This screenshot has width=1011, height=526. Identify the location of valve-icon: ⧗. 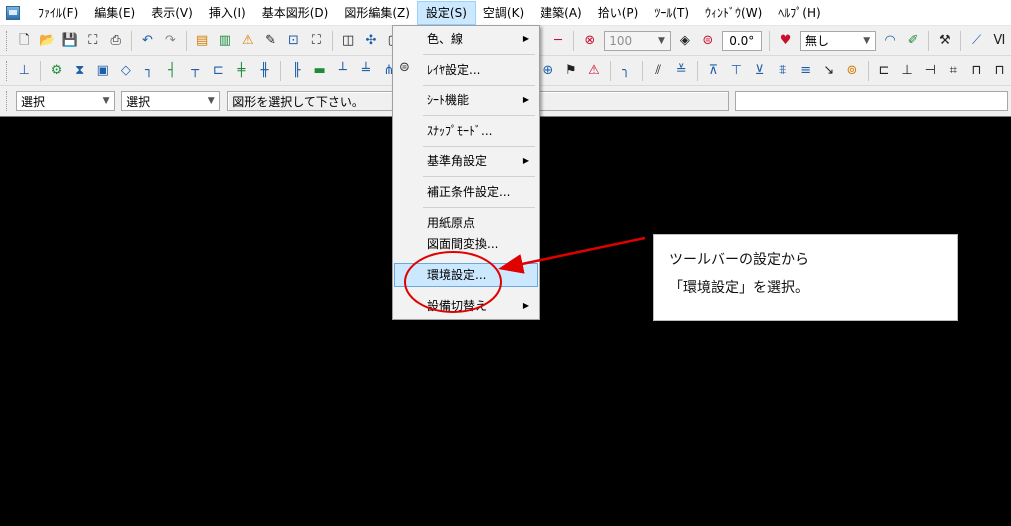
(79, 71).